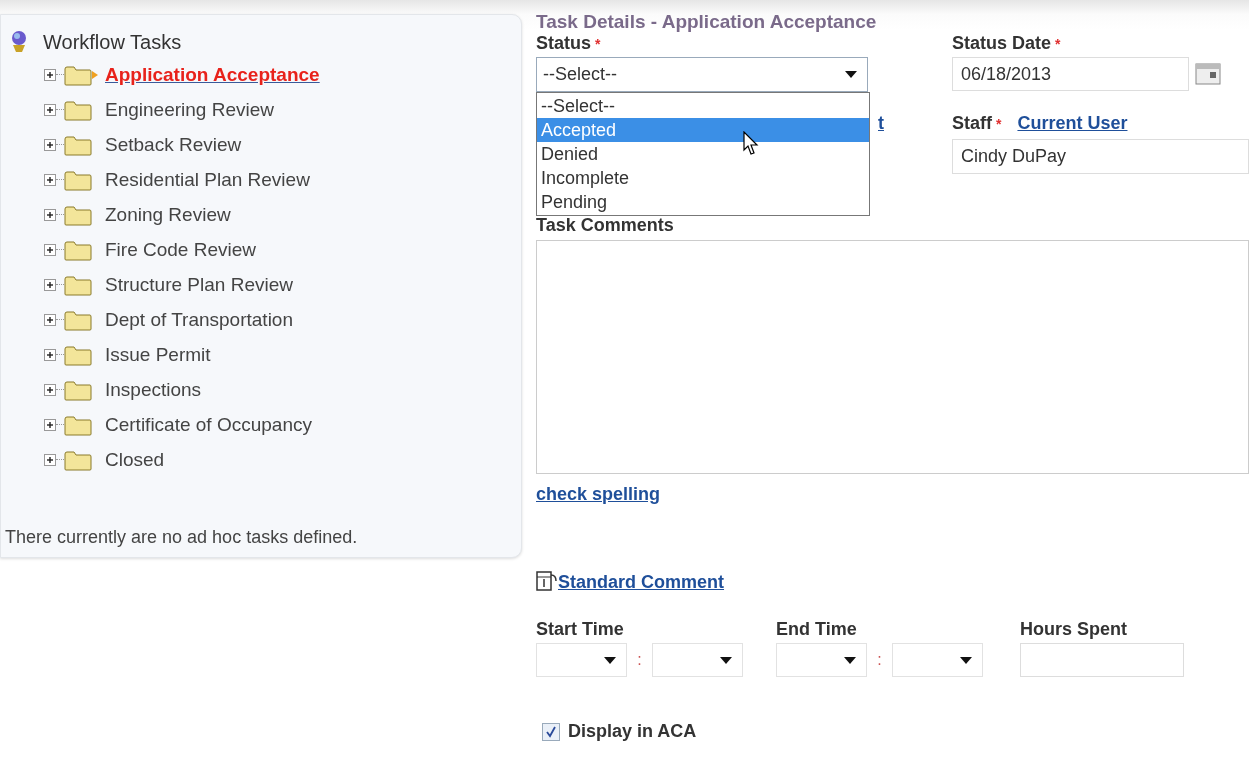 The height and width of the screenshot is (763, 1249). What do you see at coordinates (1208, 74) in the screenshot?
I see `calendar-icon` at bounding box center [1208, 74].